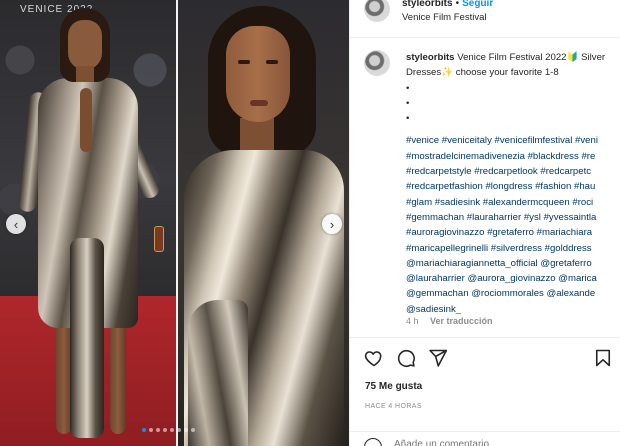  Describe the element at coordinates (373, 442) in the screenshot. I see `emoji-icon` at that location.